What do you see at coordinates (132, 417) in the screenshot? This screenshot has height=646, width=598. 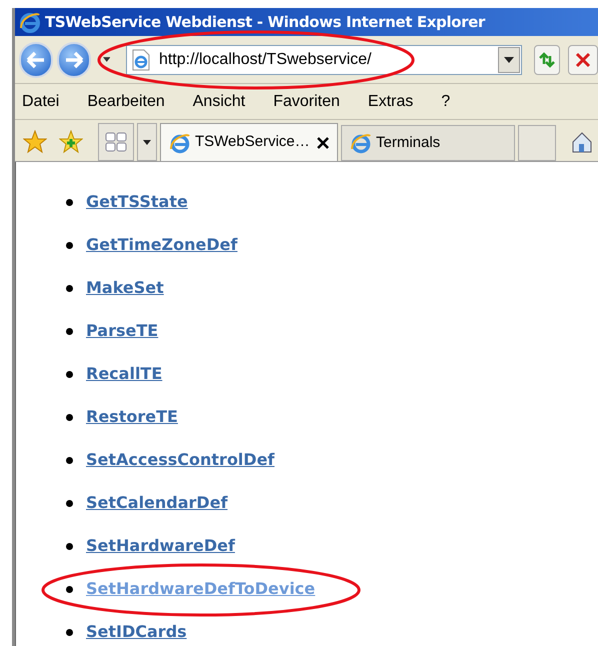 I see `method-link: RestoreTE` at bounding box center [132, 417].